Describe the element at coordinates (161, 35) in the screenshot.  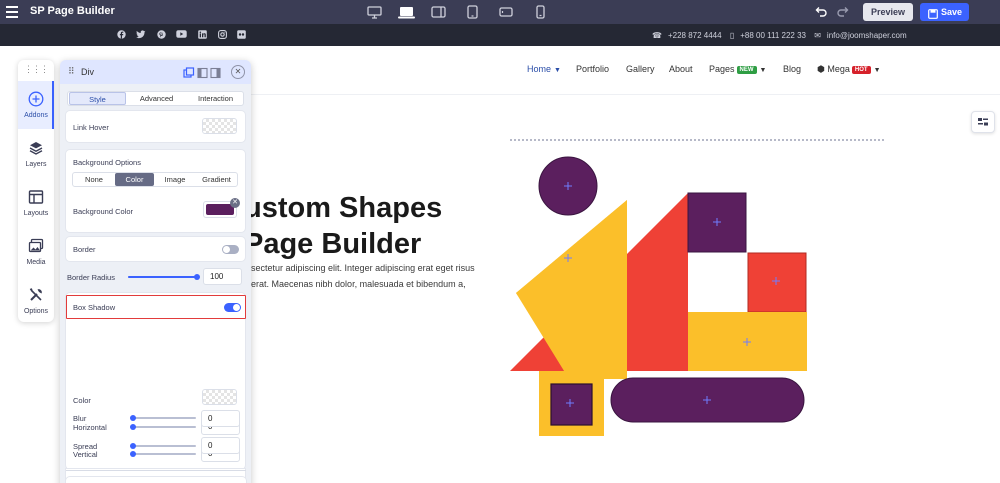
I see `pinterest-icon` at that location.